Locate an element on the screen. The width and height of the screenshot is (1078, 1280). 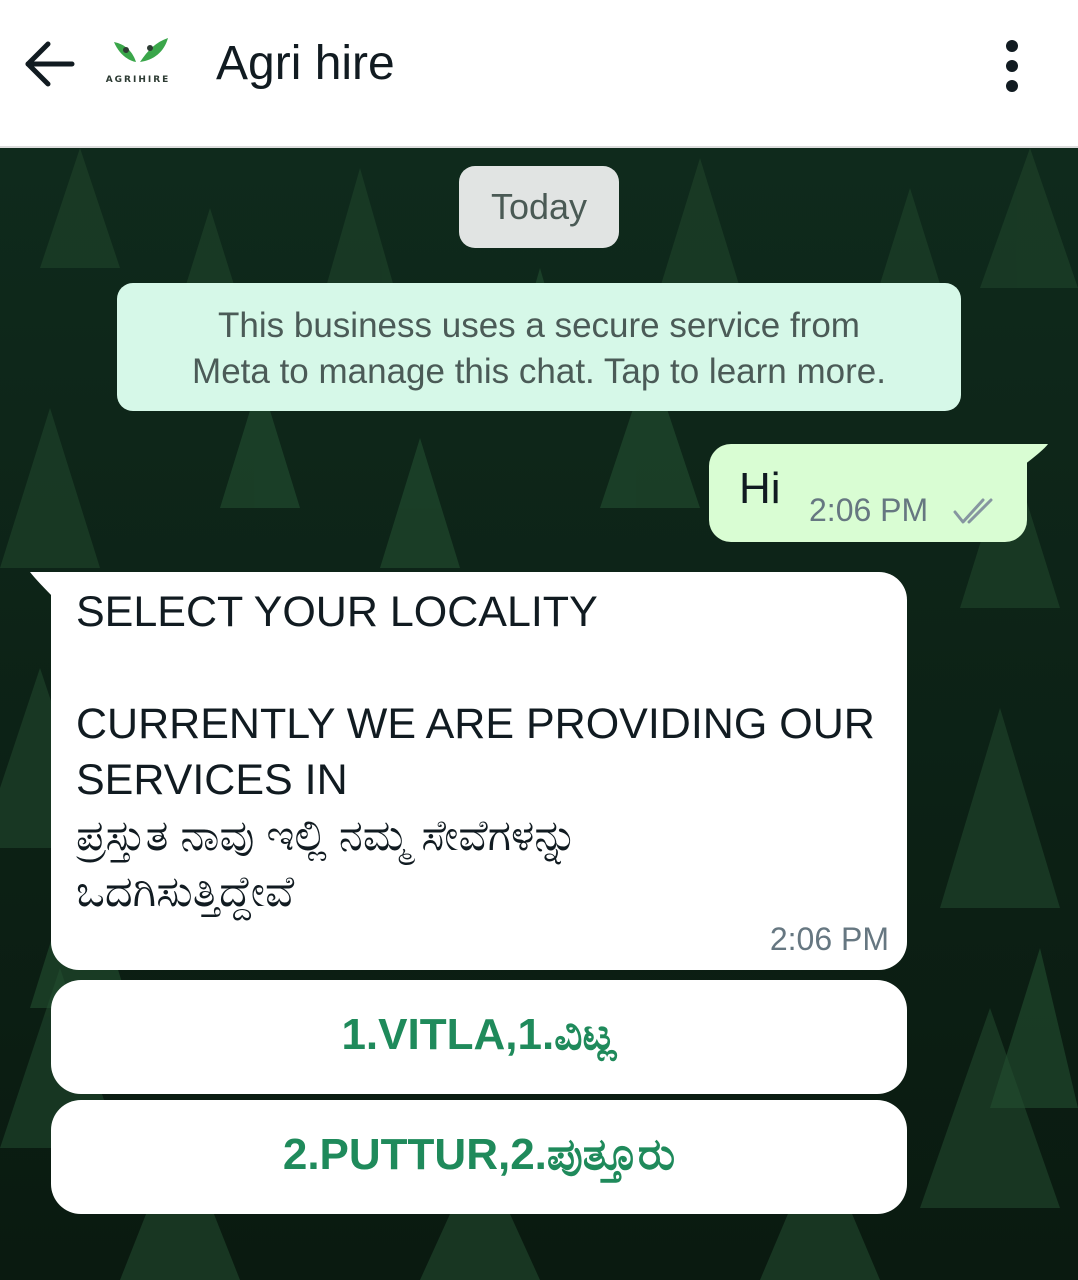
arrow-left-icon is located at coordinates (50, 64).